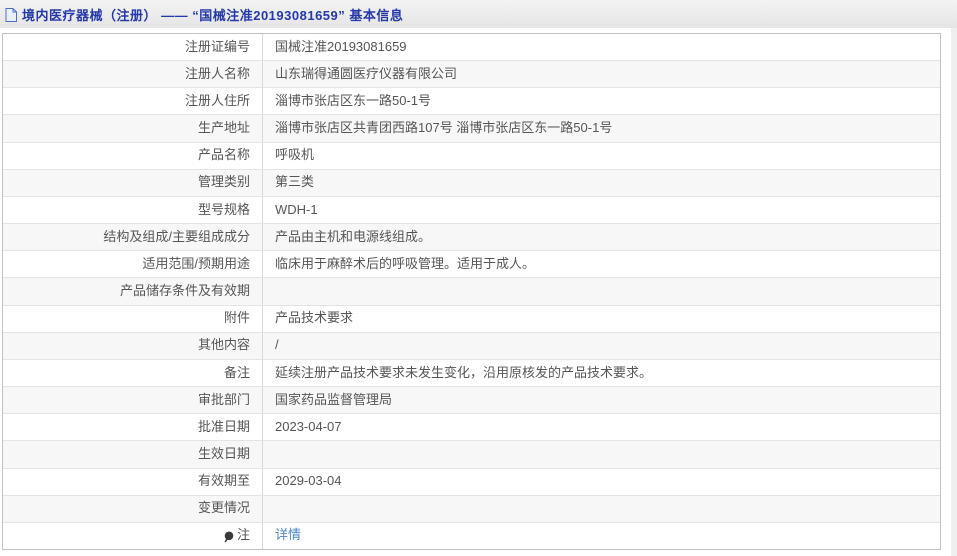  I want to click on table-row: 管理类别 第三类, so click(471, 183).